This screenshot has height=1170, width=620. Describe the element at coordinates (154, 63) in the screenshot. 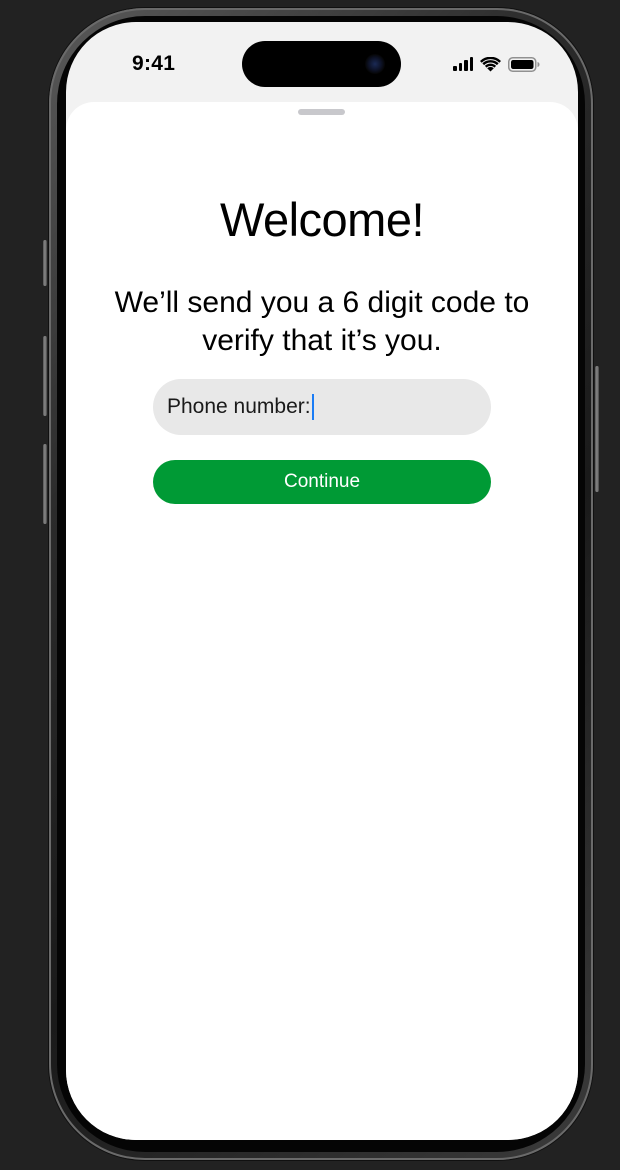

I see `status-time: 9:41` at that location.